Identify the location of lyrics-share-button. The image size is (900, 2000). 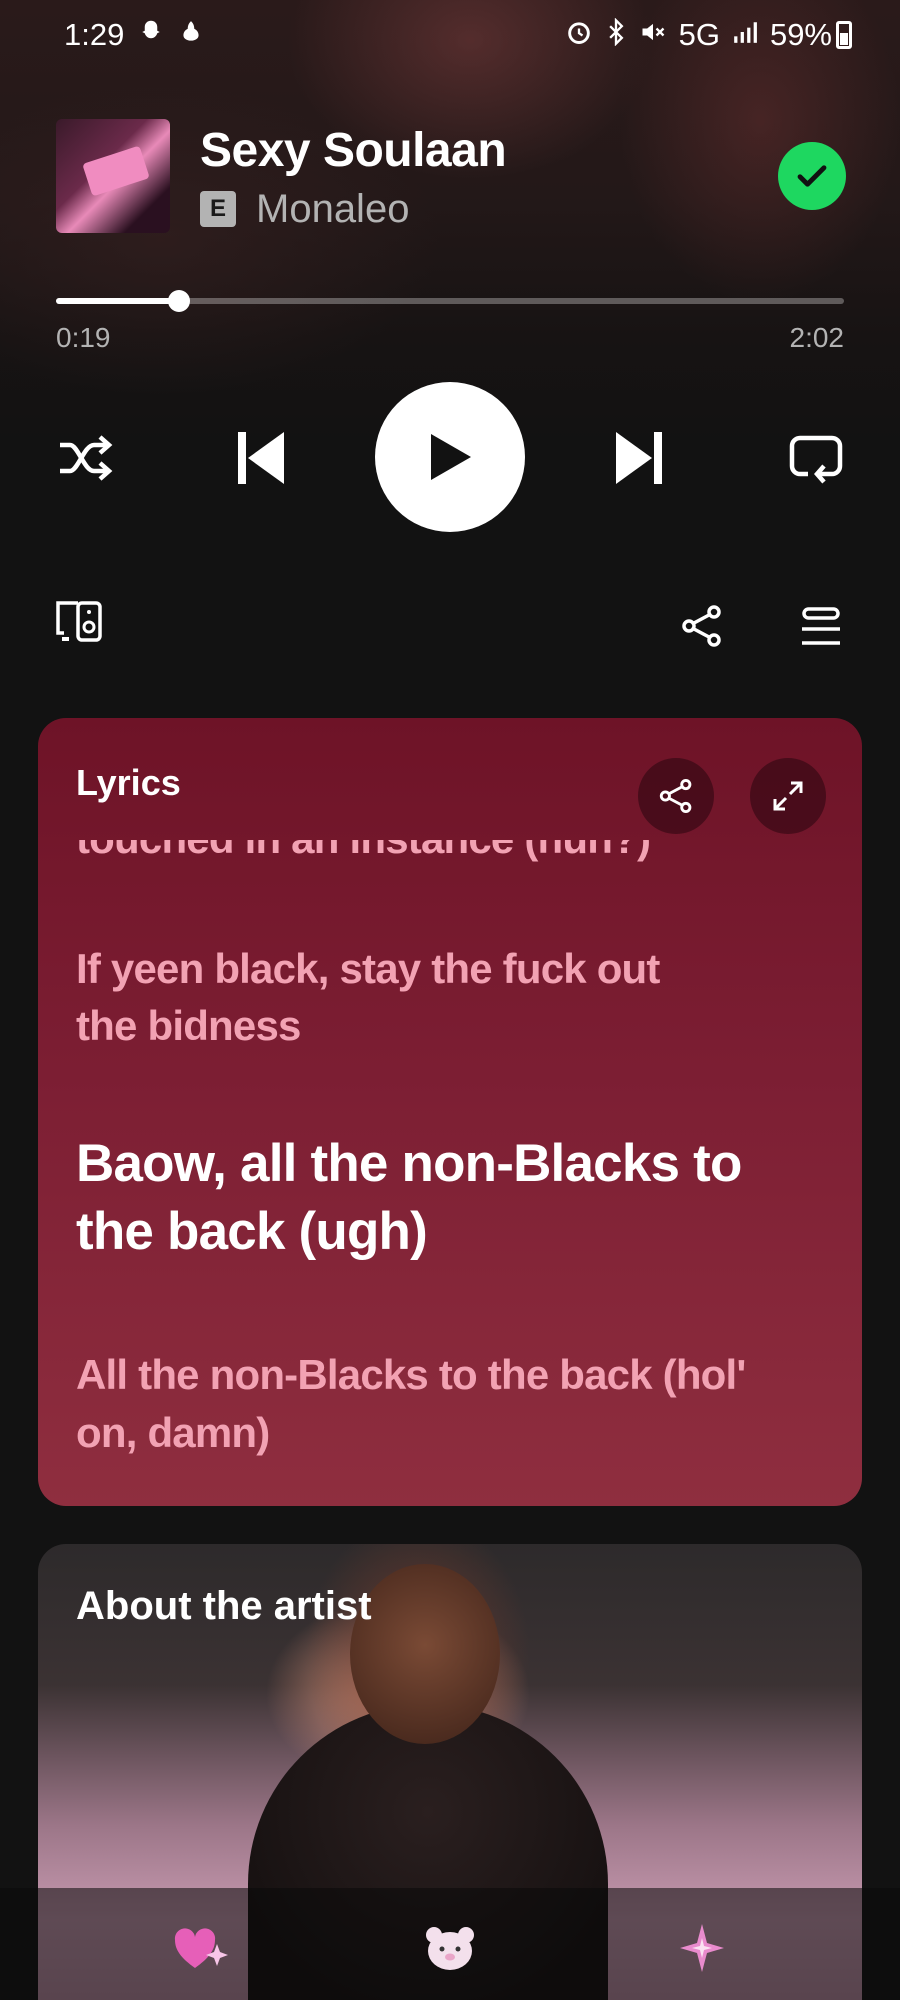
(676, 796).